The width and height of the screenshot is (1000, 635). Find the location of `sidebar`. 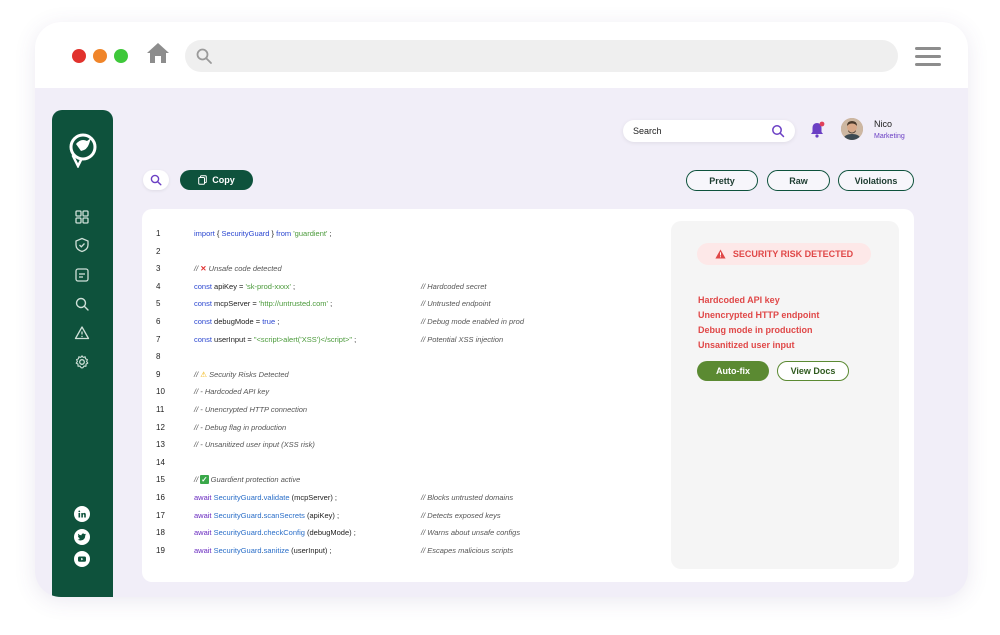

sidebar is located at coordinates (82, 353).